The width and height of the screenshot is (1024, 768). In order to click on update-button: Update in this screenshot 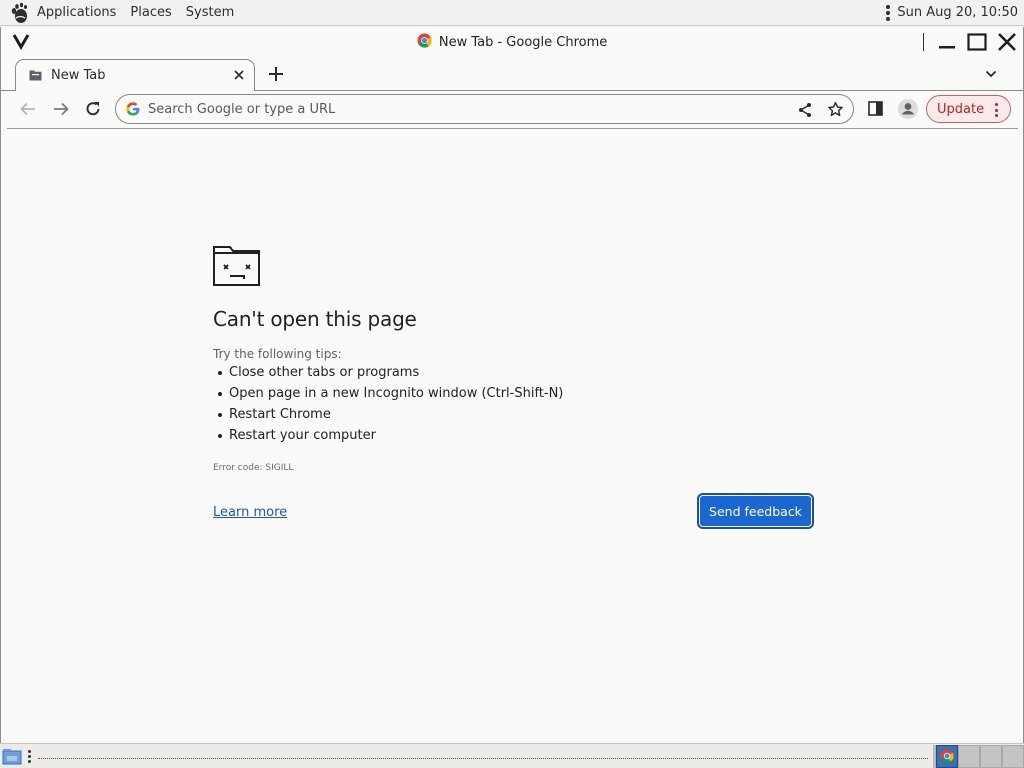, I will do `click(968, 109)`.